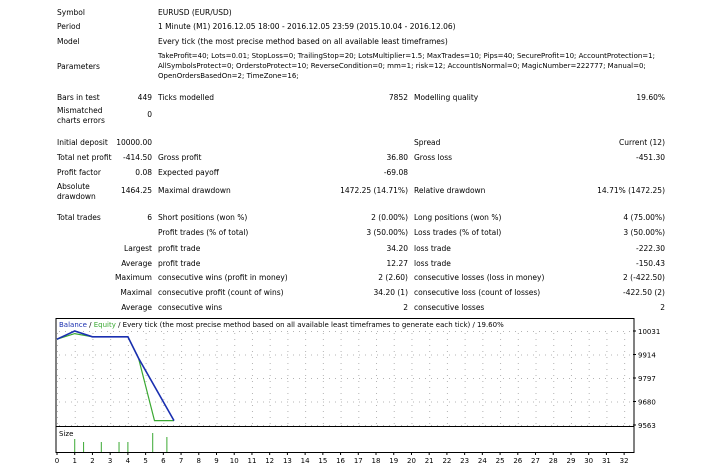  I want to click on x-tick-label: 7, so click(181, 461).